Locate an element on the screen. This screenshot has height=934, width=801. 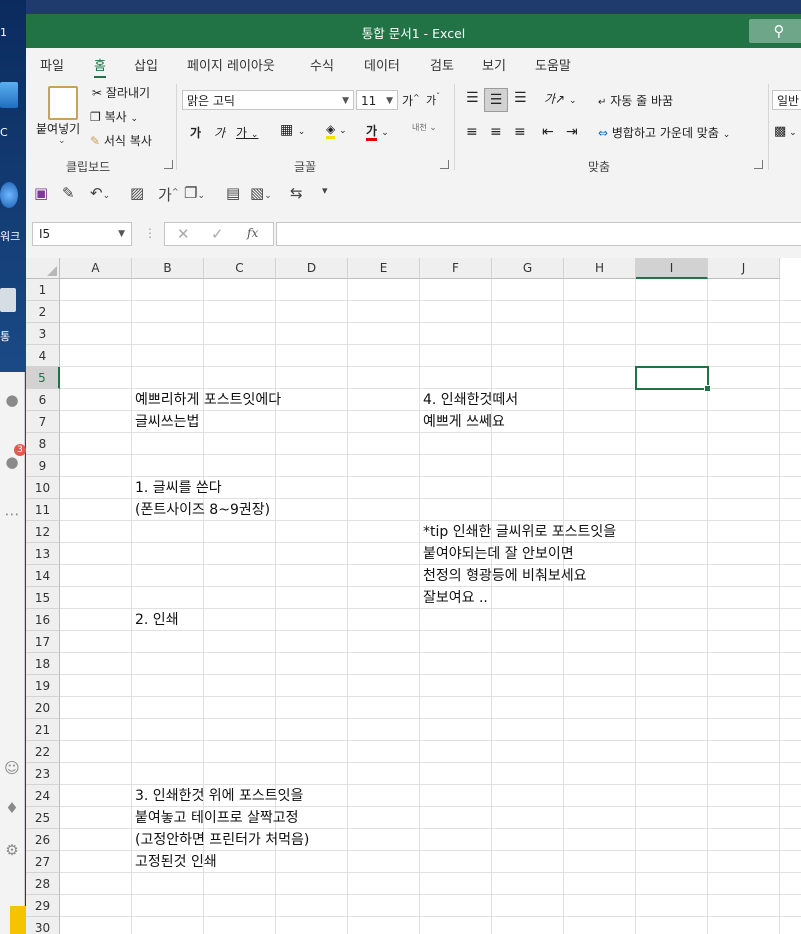
row-header-30: 30 is located at coordinates (43, 925).